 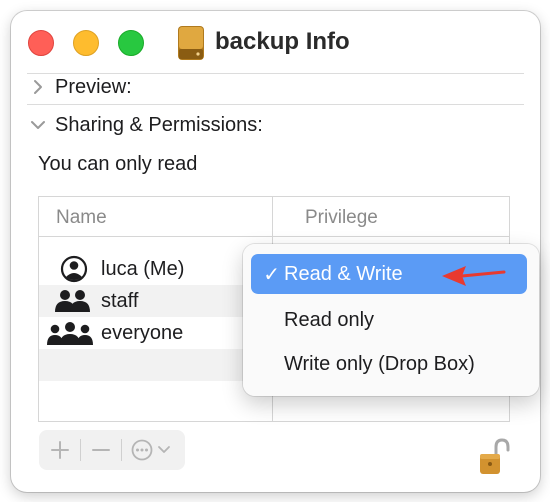 I want to click on person-icon, so click(x=74, y=269).